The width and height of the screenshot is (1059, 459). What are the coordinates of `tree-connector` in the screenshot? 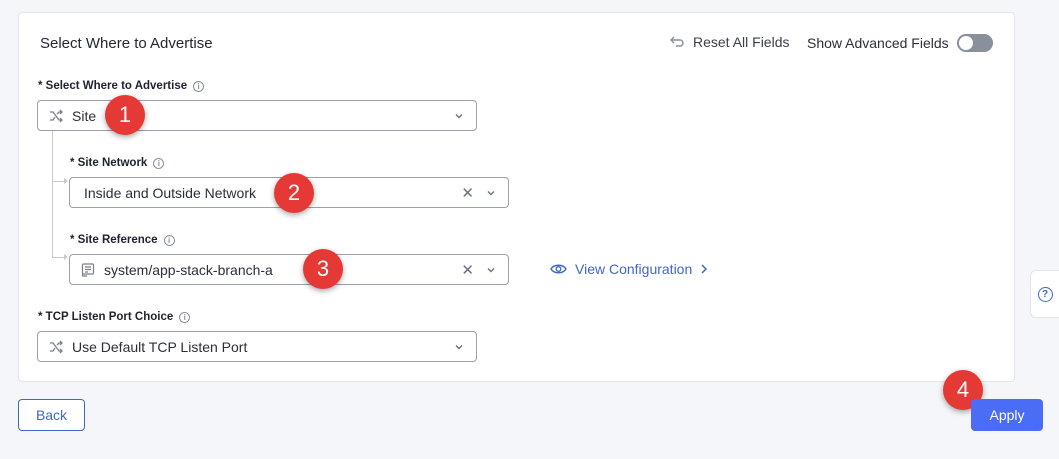 It's located at (52, 194).